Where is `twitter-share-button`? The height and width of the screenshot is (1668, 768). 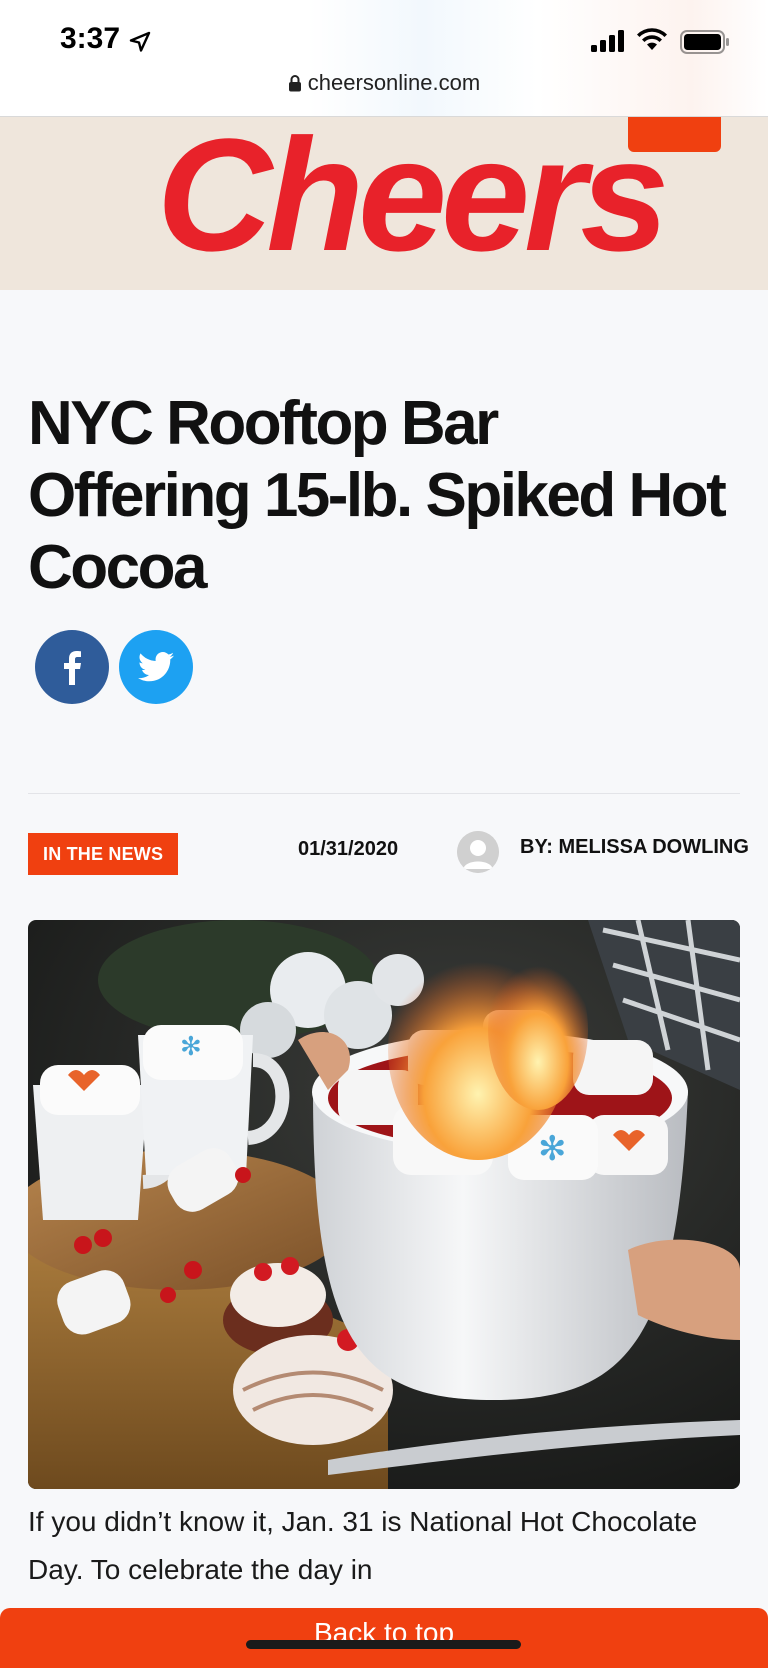 twitter-share-button is located at coordinates (156, 667).